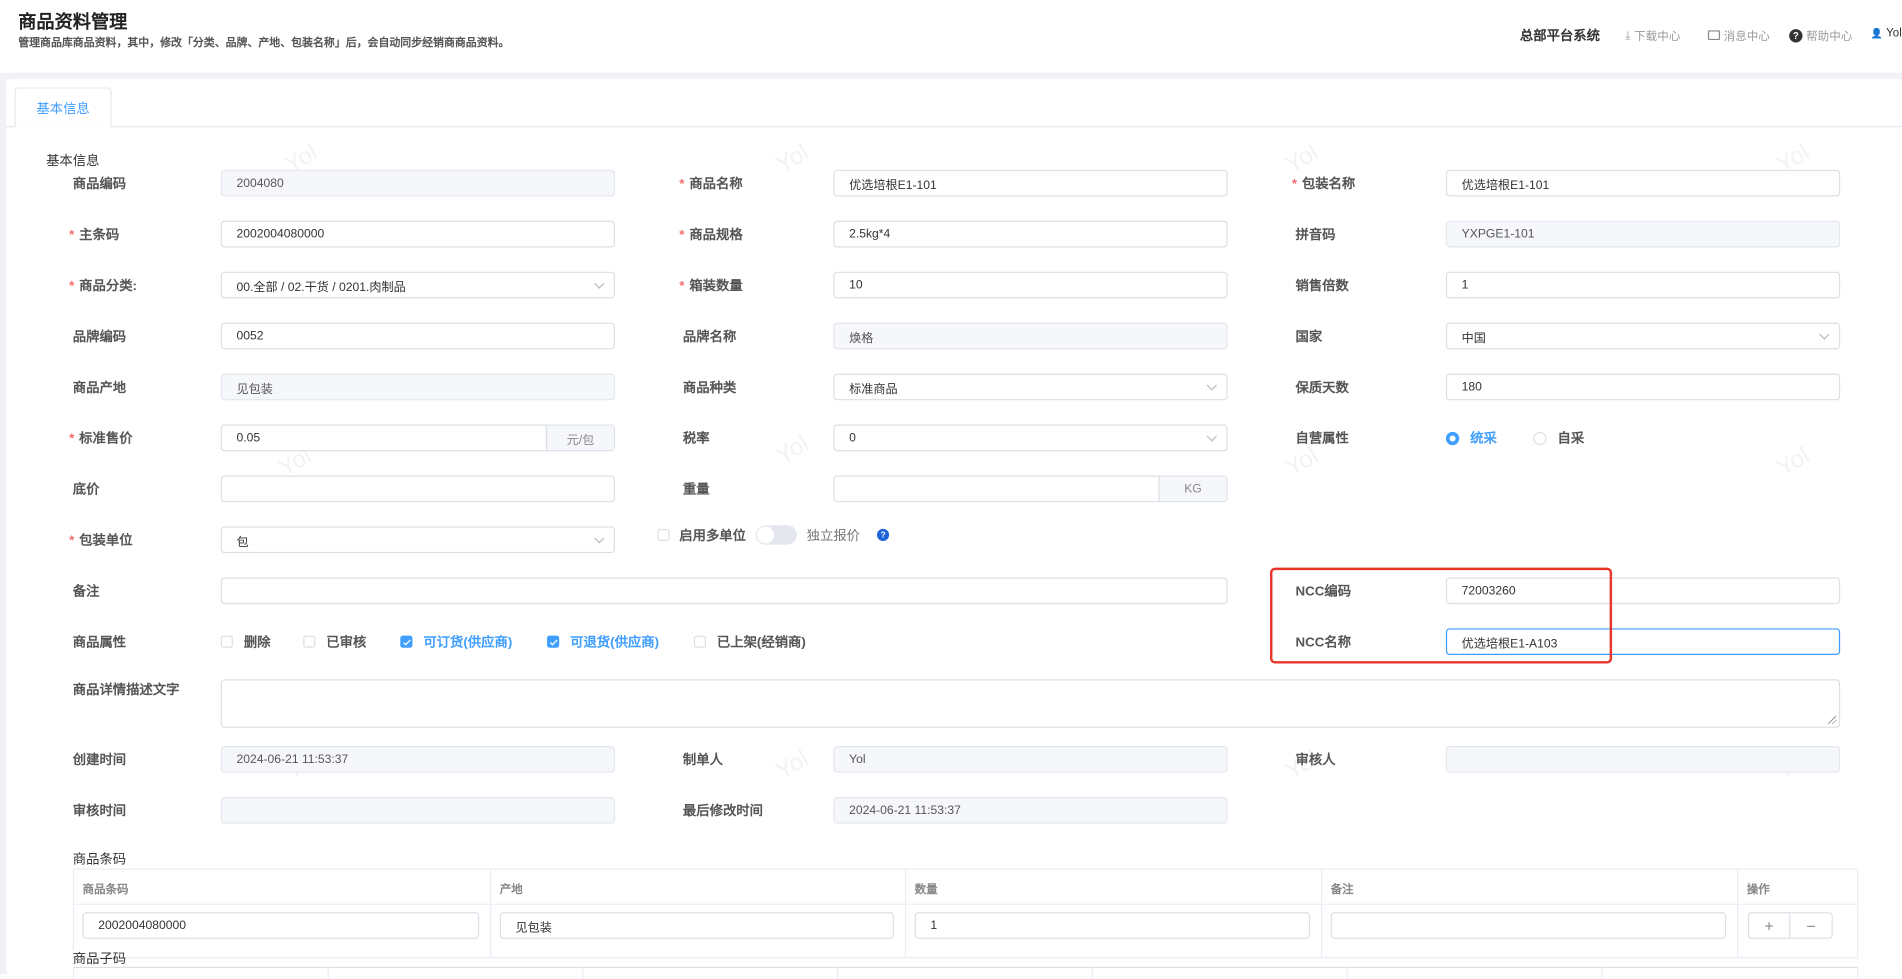 The height and width of the screenshot is (979, 1902). What do you see at coordinates (1498, 234) in the screenshot?
I see `field-value: YXPGE1-101` at bounding box center [1498, 234].